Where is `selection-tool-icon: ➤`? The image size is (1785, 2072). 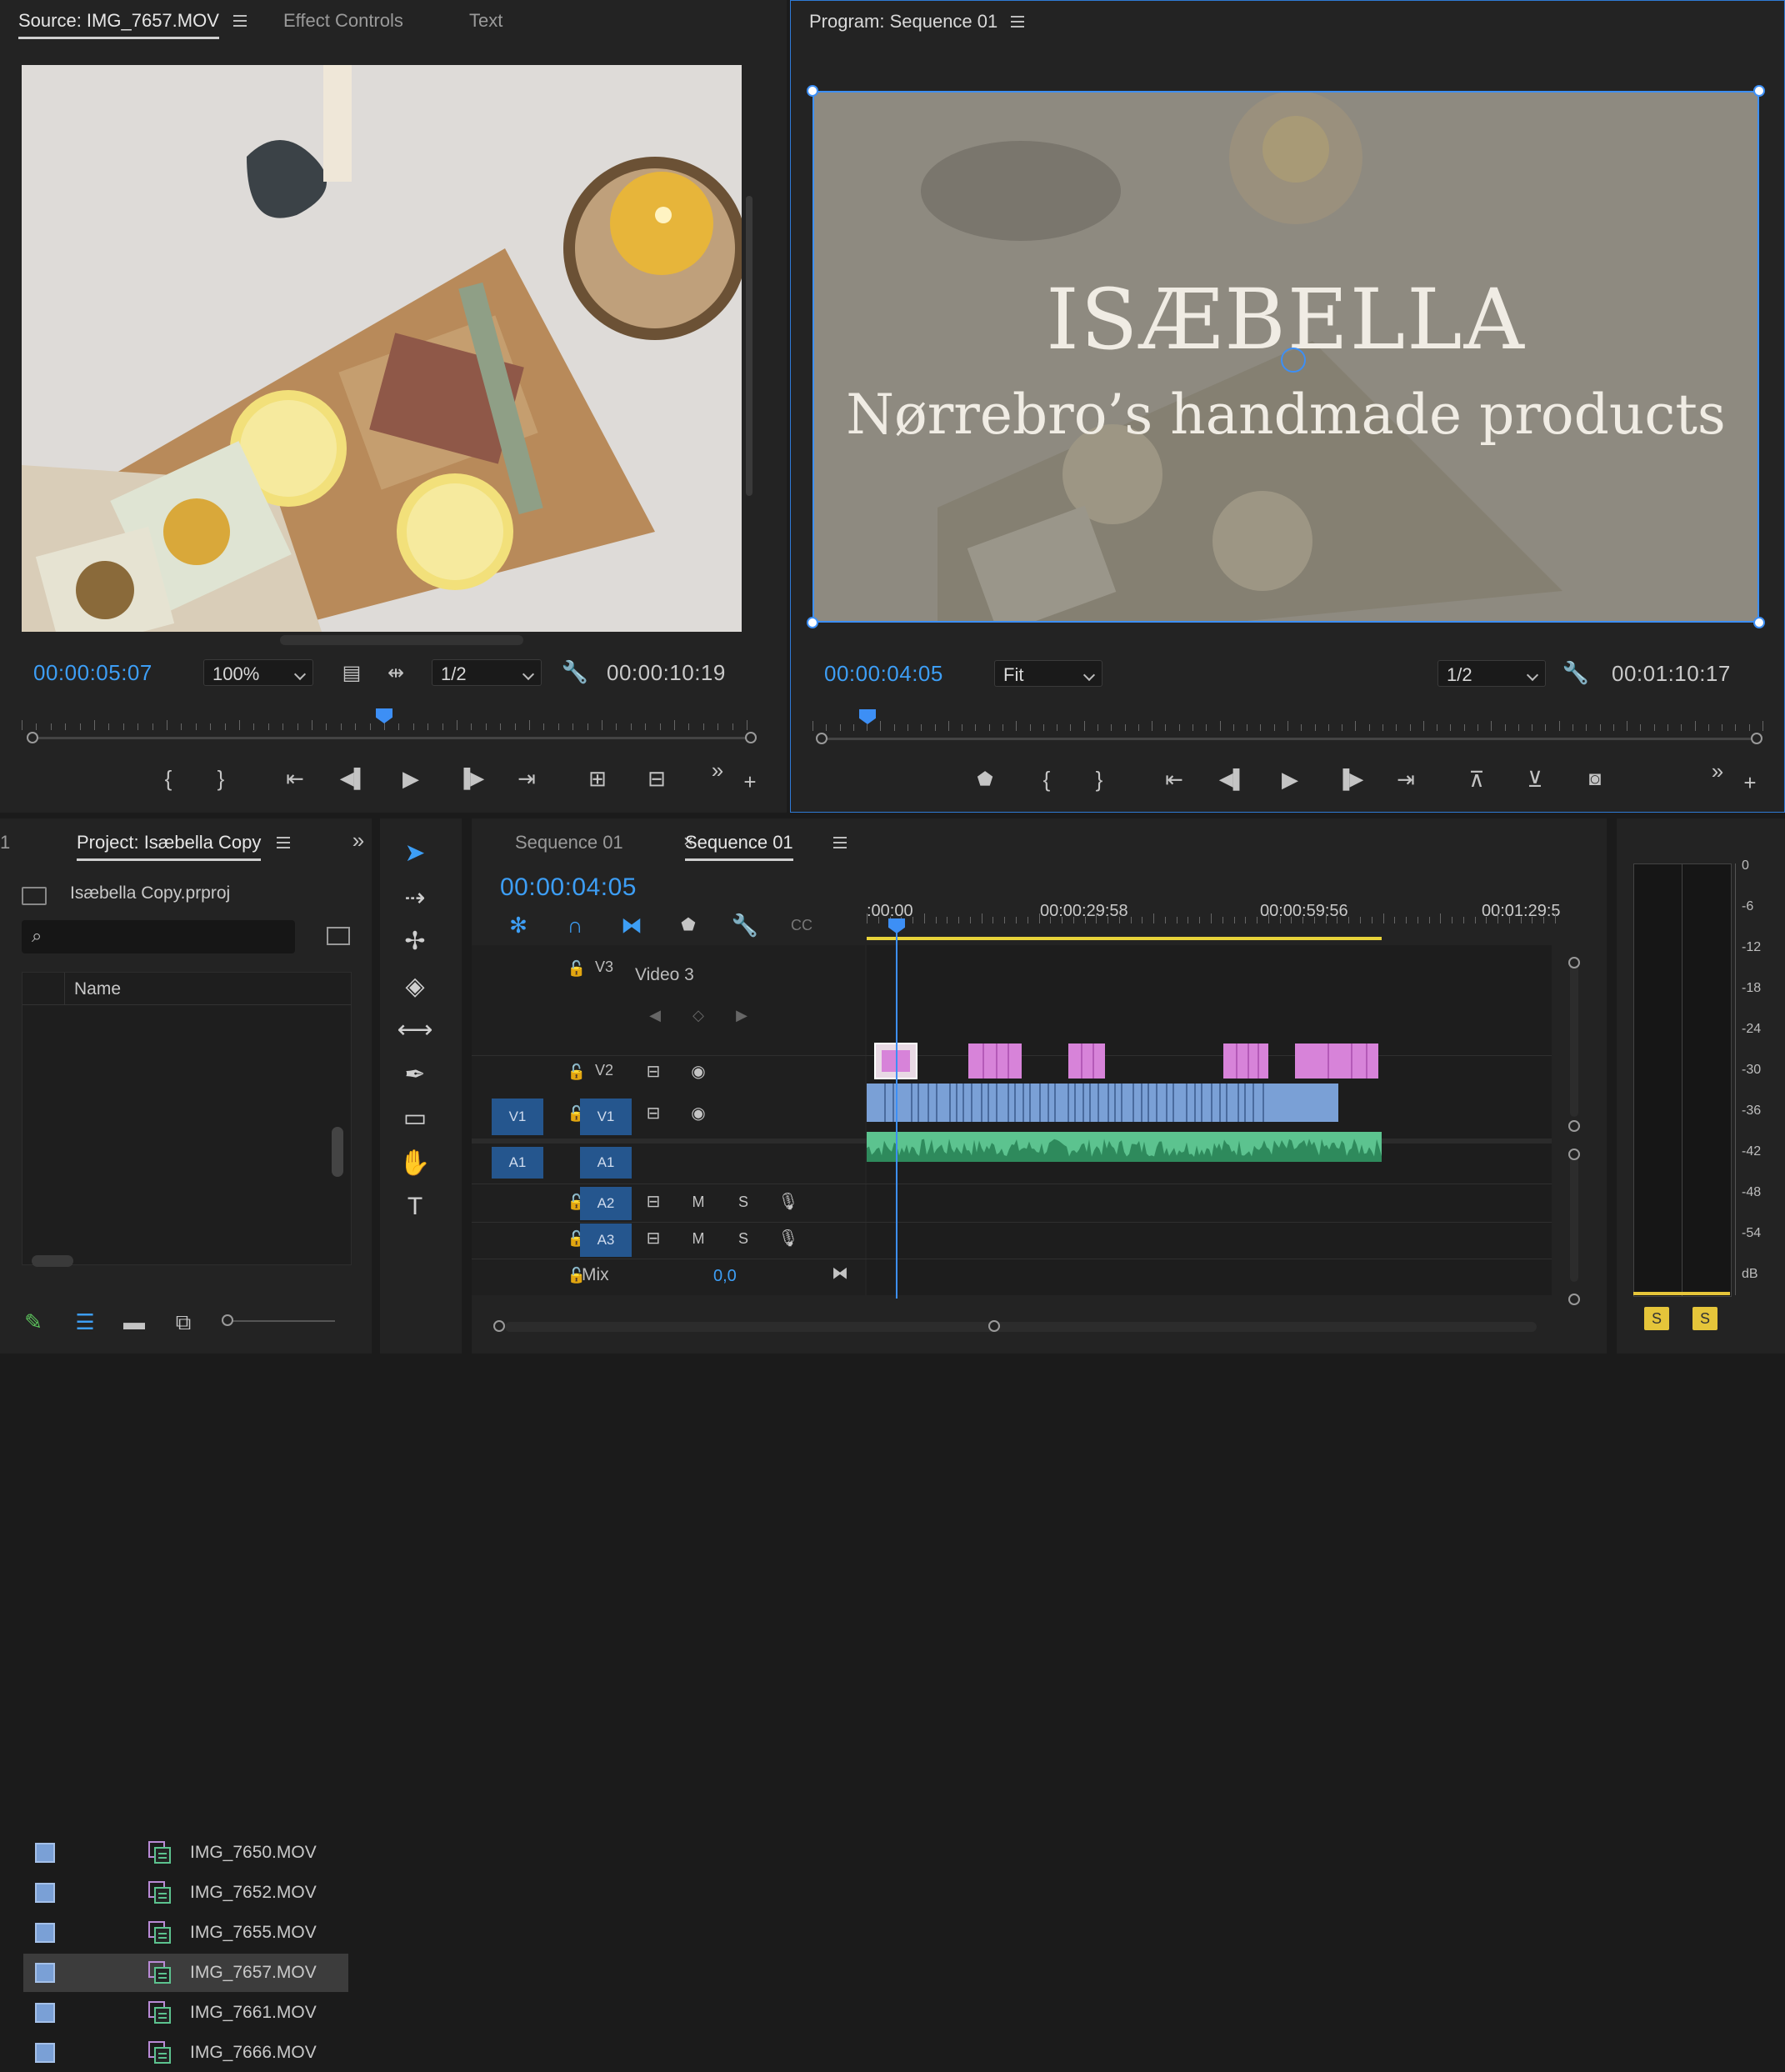
selection-tool-icon: ➤ is located at coordinates (415, 854).